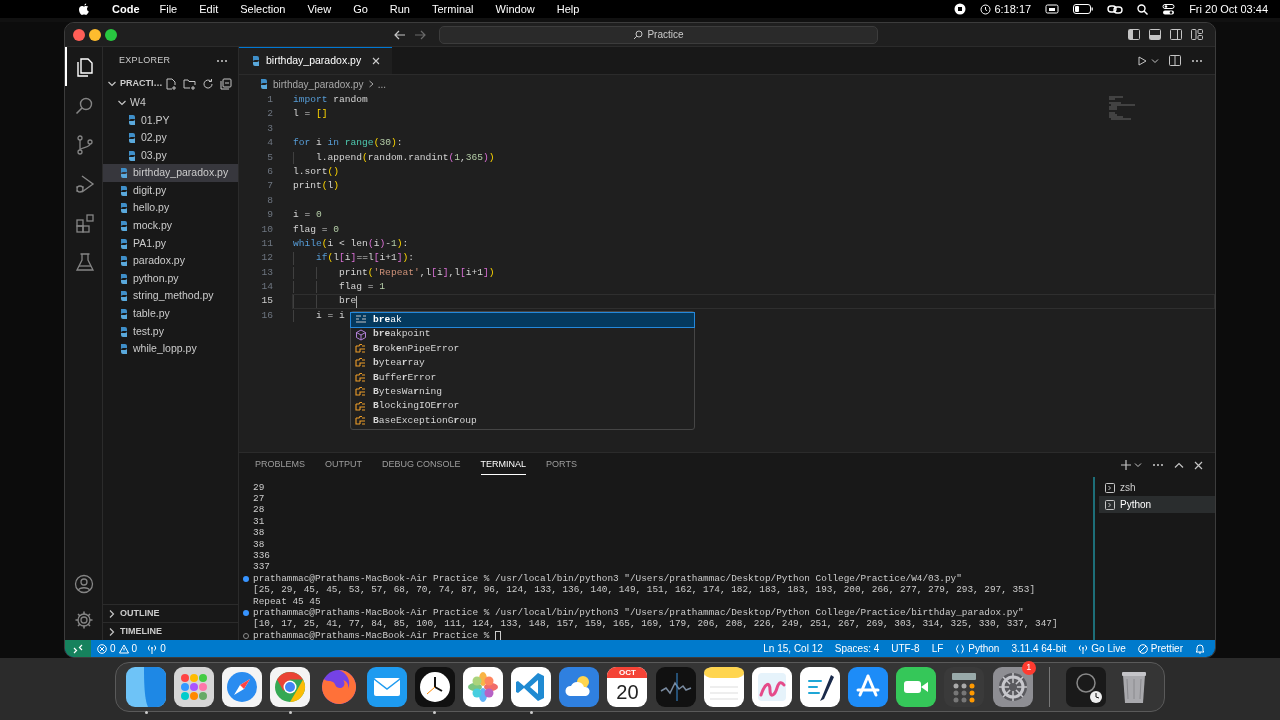  I want to click on suggestion-item: BufferError, so click(522, 377).